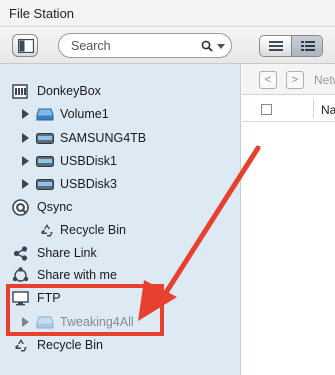 This screenshot has height=375, width=335. What do you see at coordinates (313, 108) in the screenshot?
I see `column-divider` at bounding box center [313, 108].